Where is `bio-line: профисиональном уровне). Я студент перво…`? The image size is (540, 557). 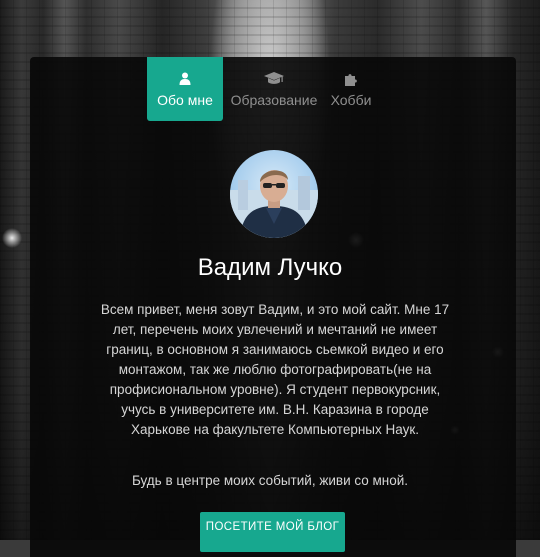 bio-line: профисиональном уровне). Я студент перво… is located at coordinates (275, 389).